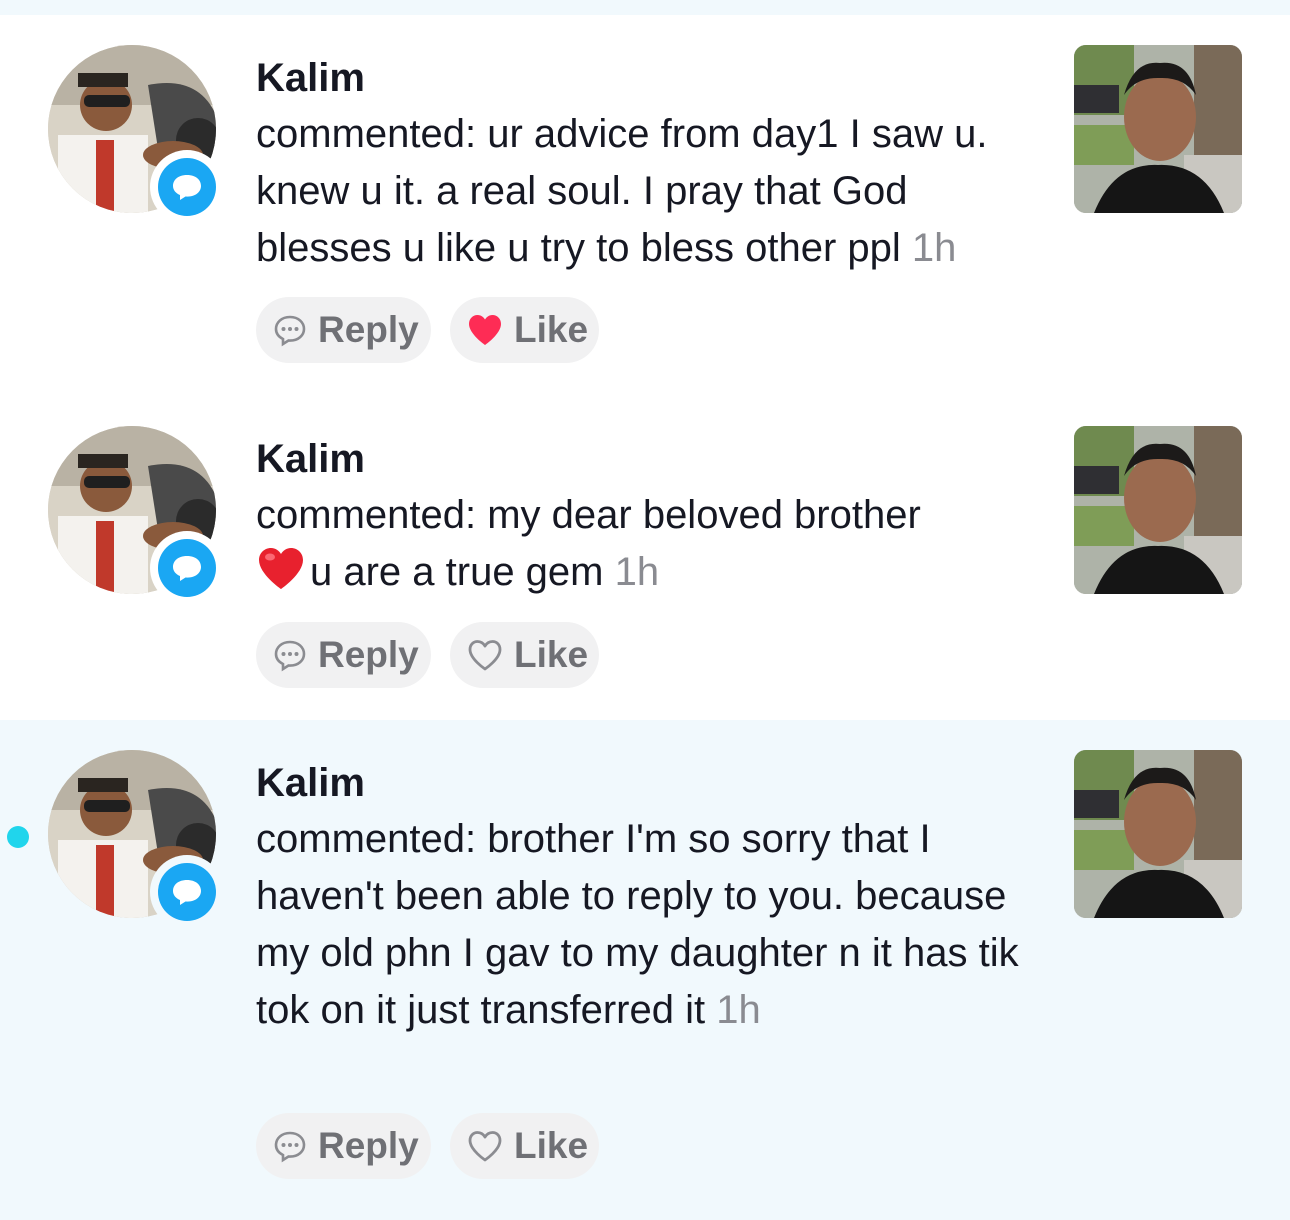  Describe the element at coordinates (281, 568) in the screenshot. I see `heart-emoji-icon` at that location.